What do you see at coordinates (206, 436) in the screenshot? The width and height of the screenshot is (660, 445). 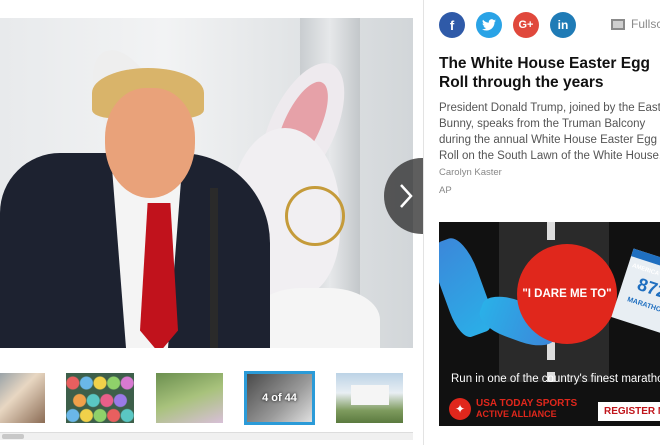 I see `thumbnail-scrollbar` at bounding box center [206, 436].